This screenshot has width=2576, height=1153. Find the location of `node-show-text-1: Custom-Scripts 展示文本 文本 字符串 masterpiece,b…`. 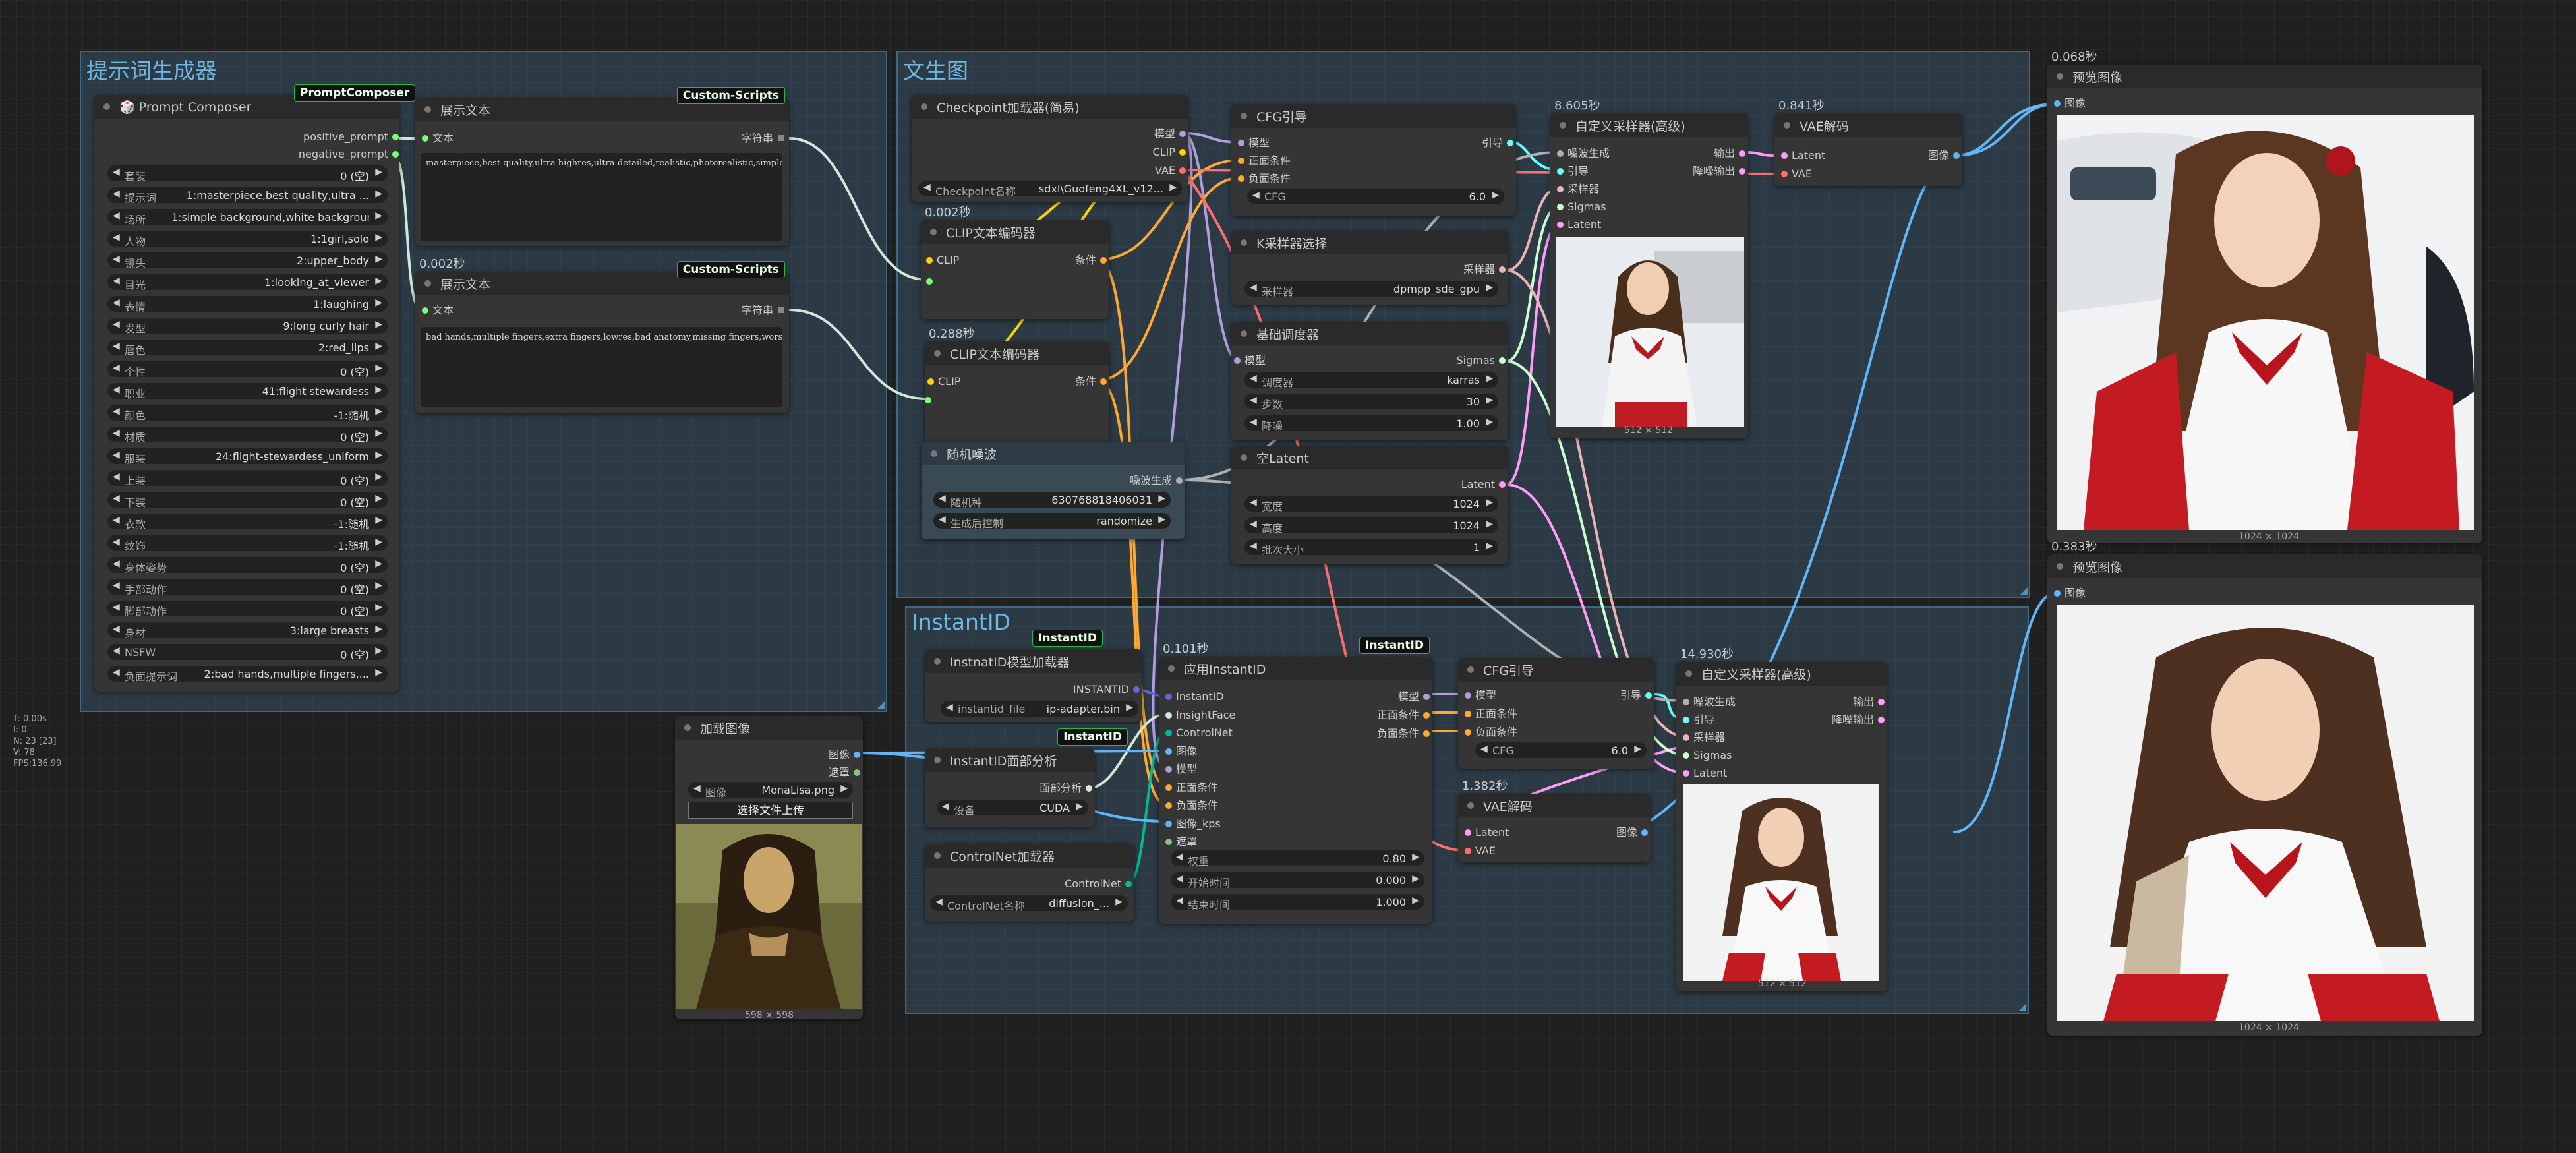

node-show-text-1: Custom-Scripts 展示文本 文本 字符串 masterpiece,b… is located at coordinates (602, 167).